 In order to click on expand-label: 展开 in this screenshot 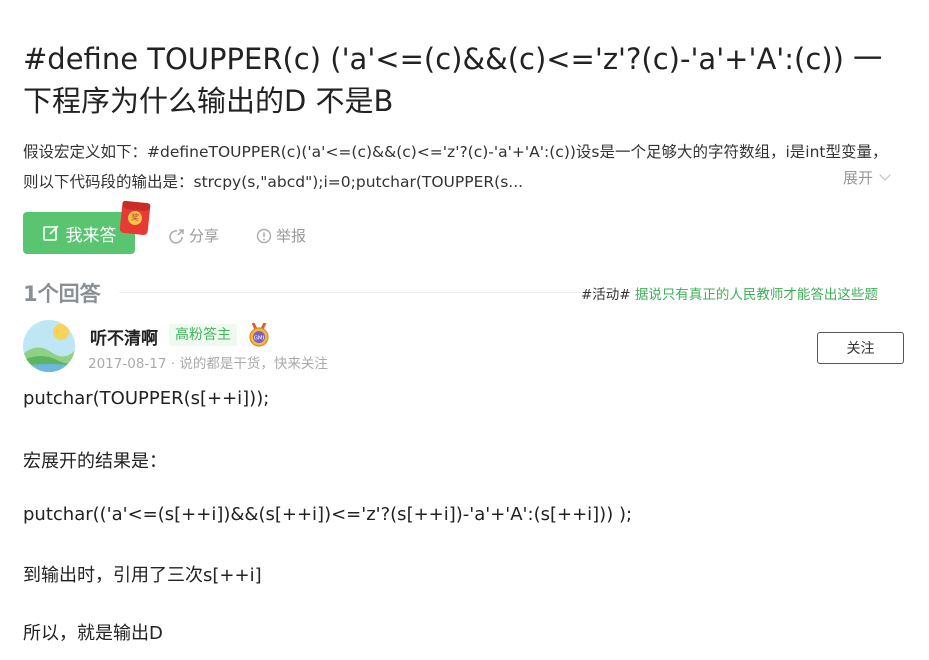, I will do `click(858, 178)`.